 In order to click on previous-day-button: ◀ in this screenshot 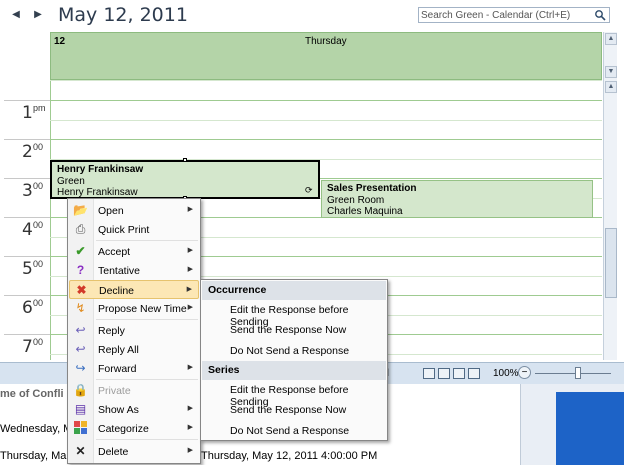, I will do `click(16, 15)`.